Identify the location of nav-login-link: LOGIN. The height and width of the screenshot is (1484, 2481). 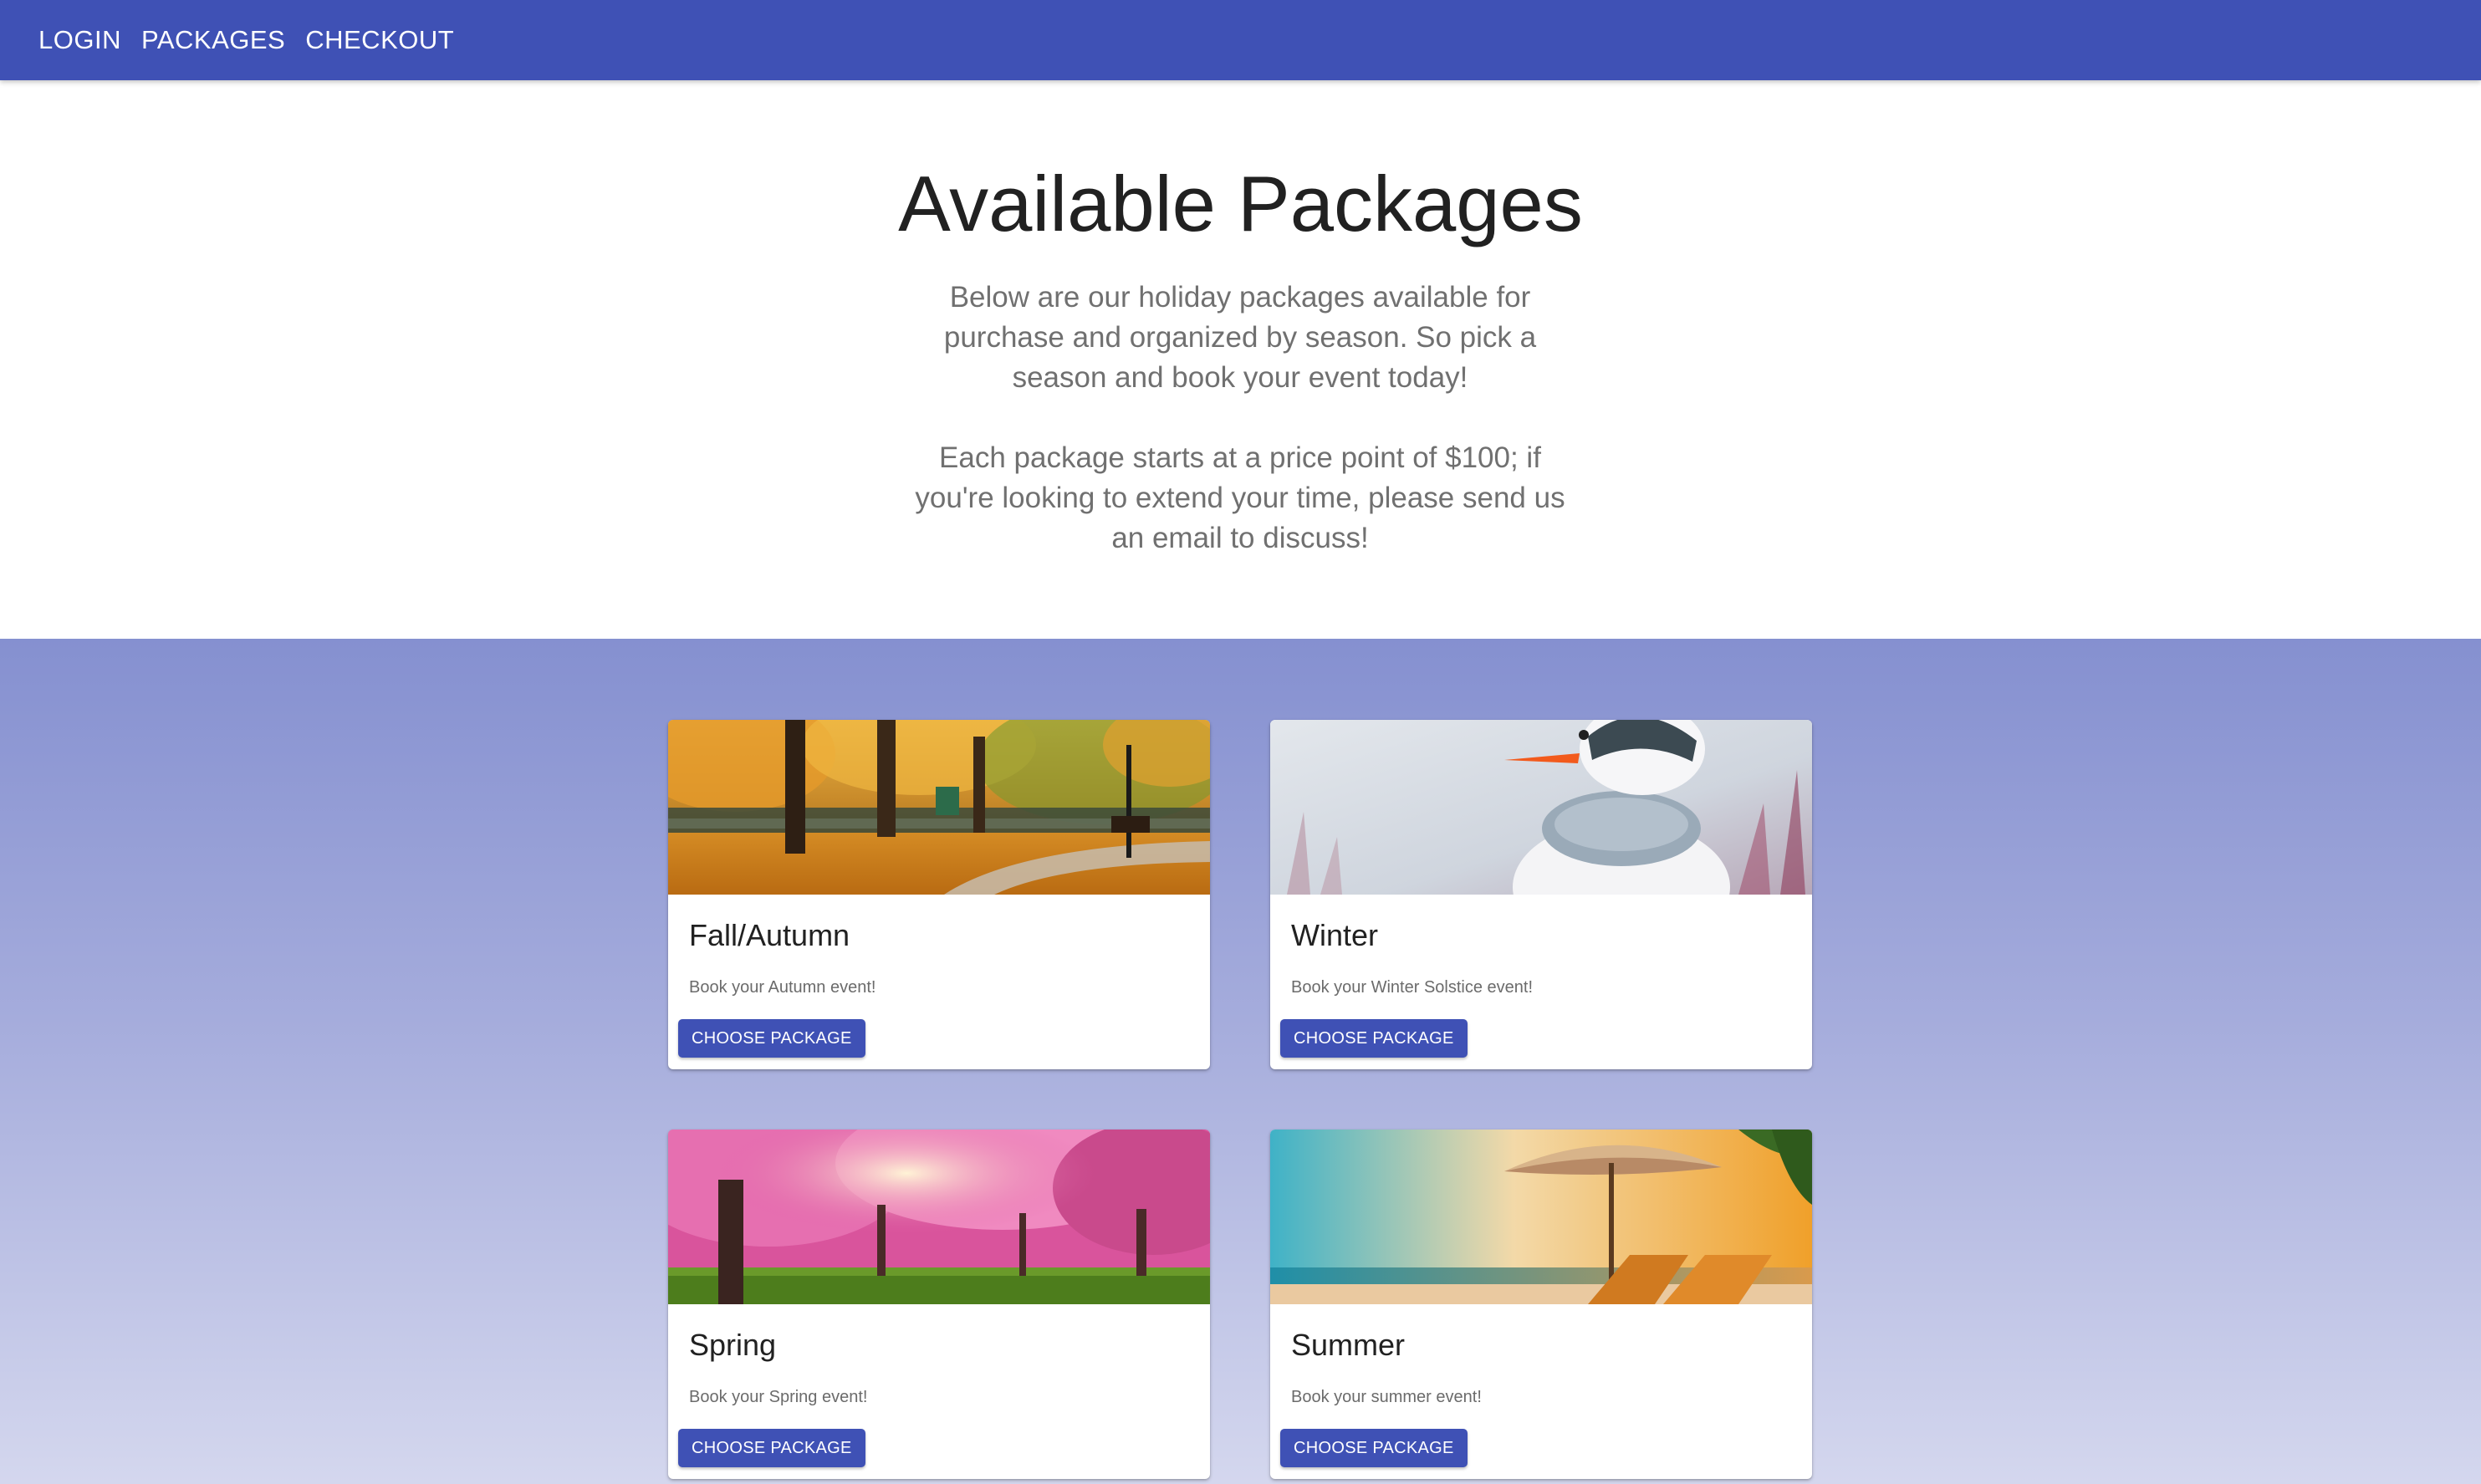
(79, 40).